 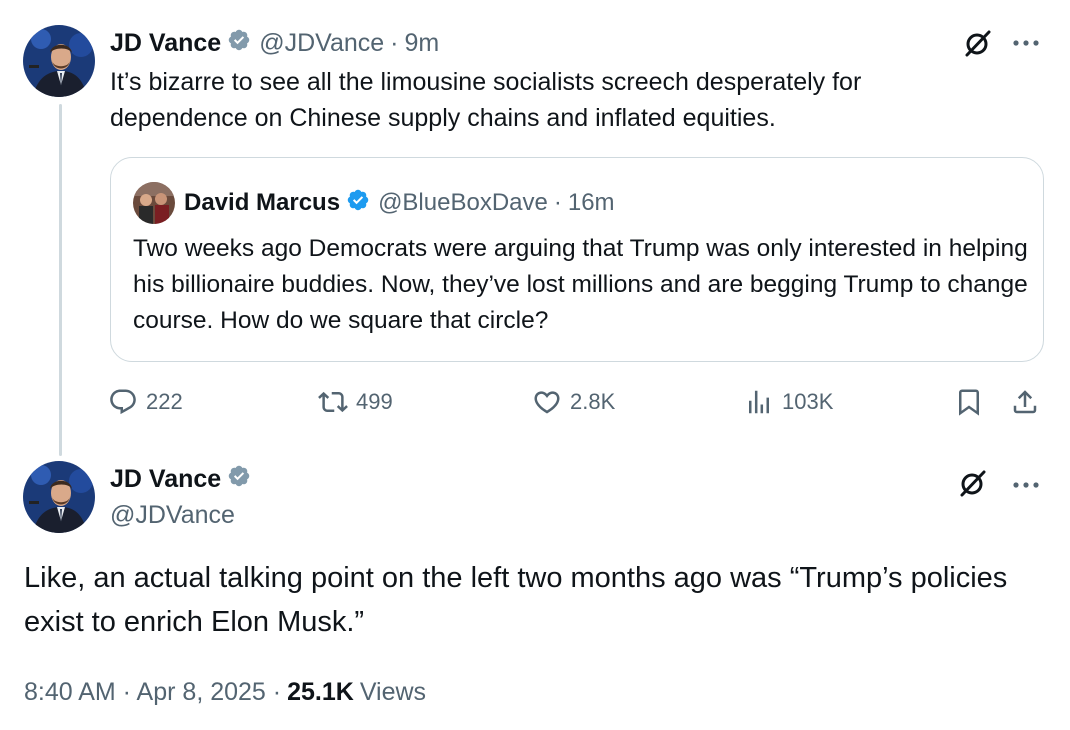 I want to click on quoted-avatar, so click(x=154, y=203).